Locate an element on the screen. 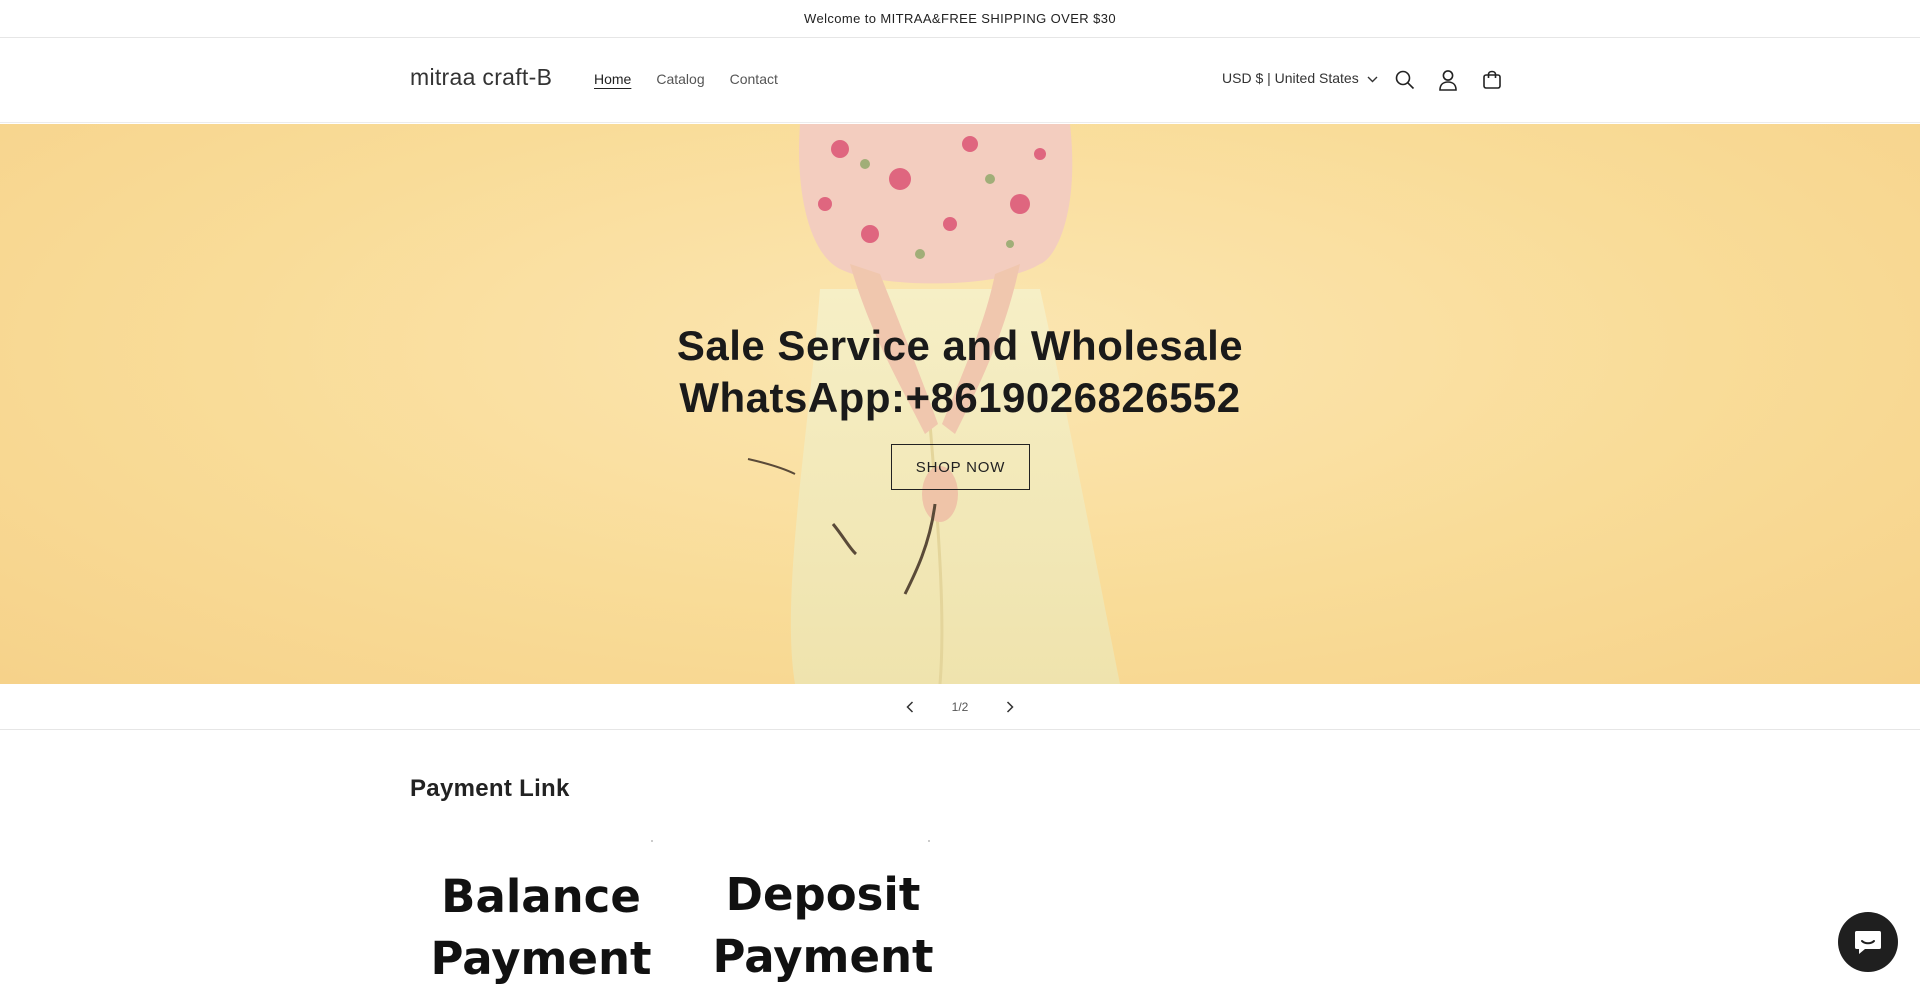 This screenshot has height=993, width=1920. chat-icon is located at coordinates (1868, 942).